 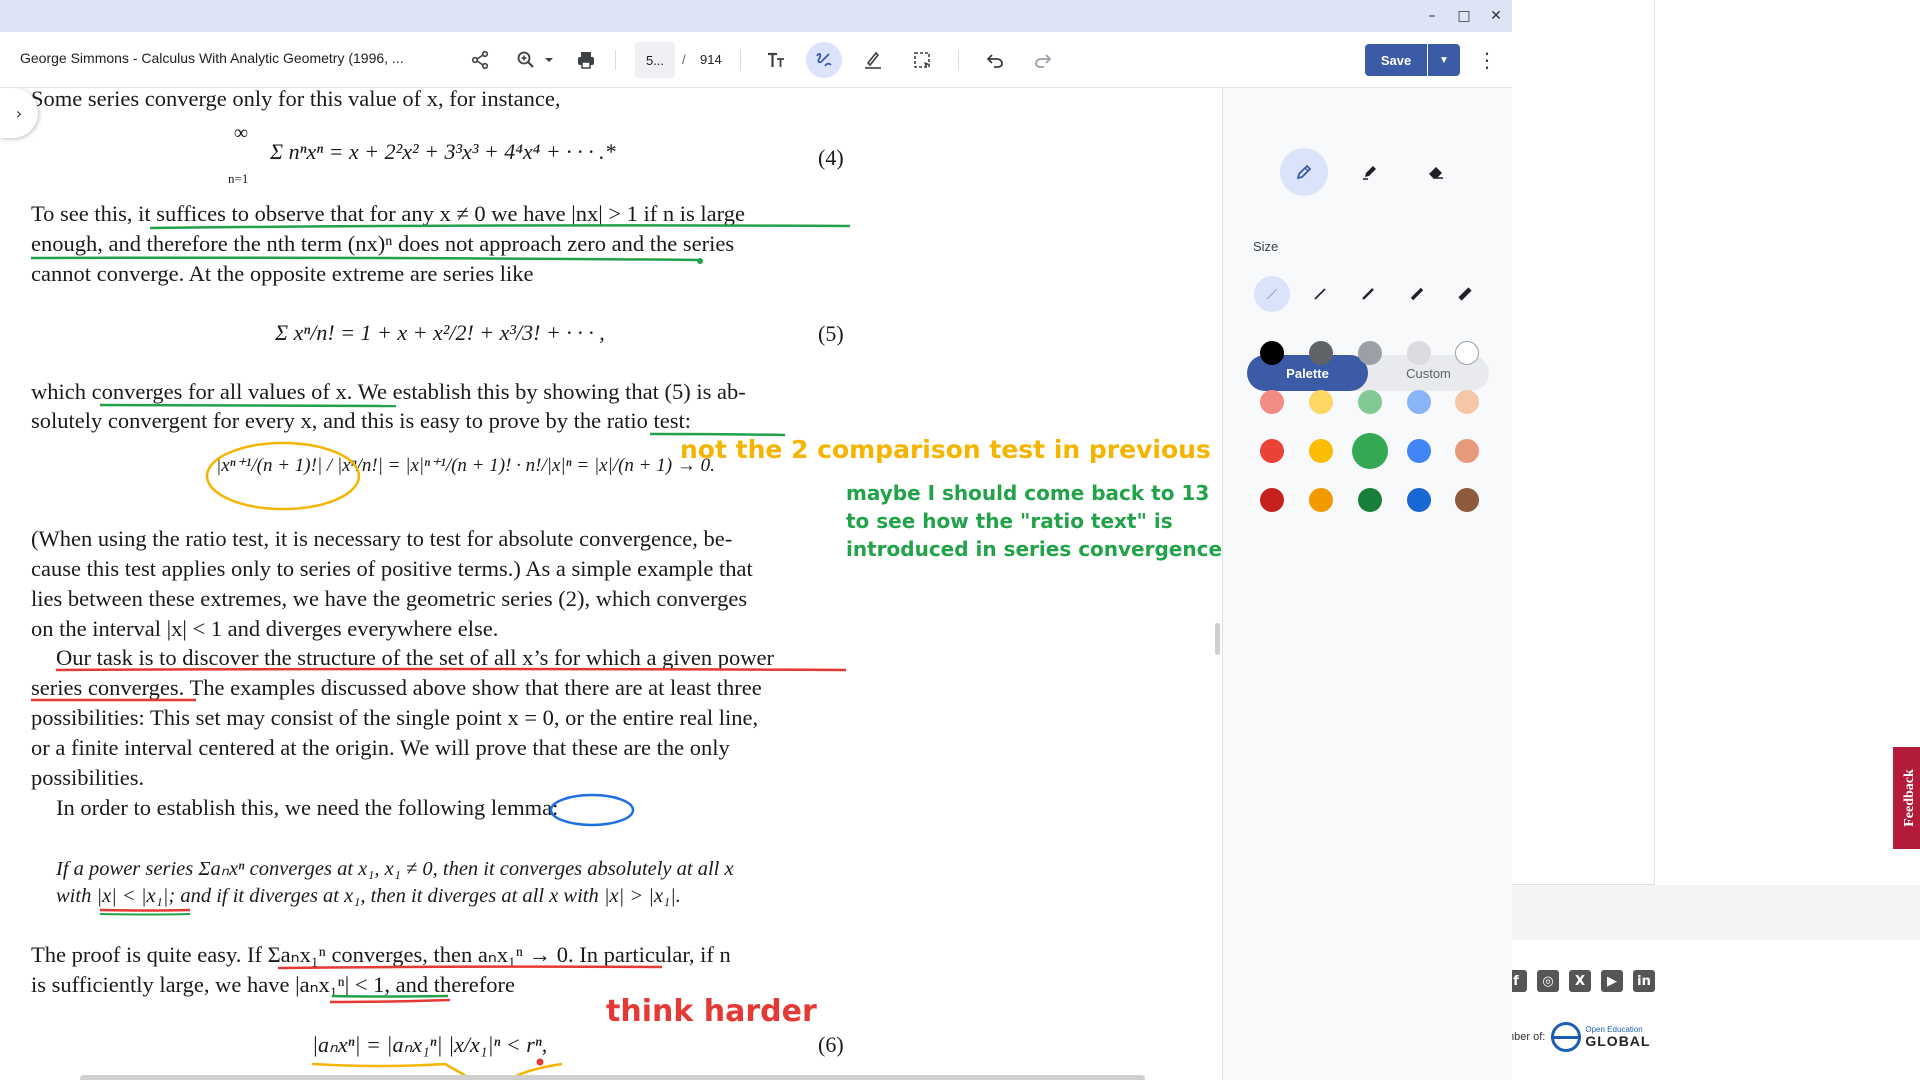 What do you see at coordinates (1027, 493) in the screenshot?
I see `note-green: maybe I should come back to 13` at bounding box center [1027, 493].